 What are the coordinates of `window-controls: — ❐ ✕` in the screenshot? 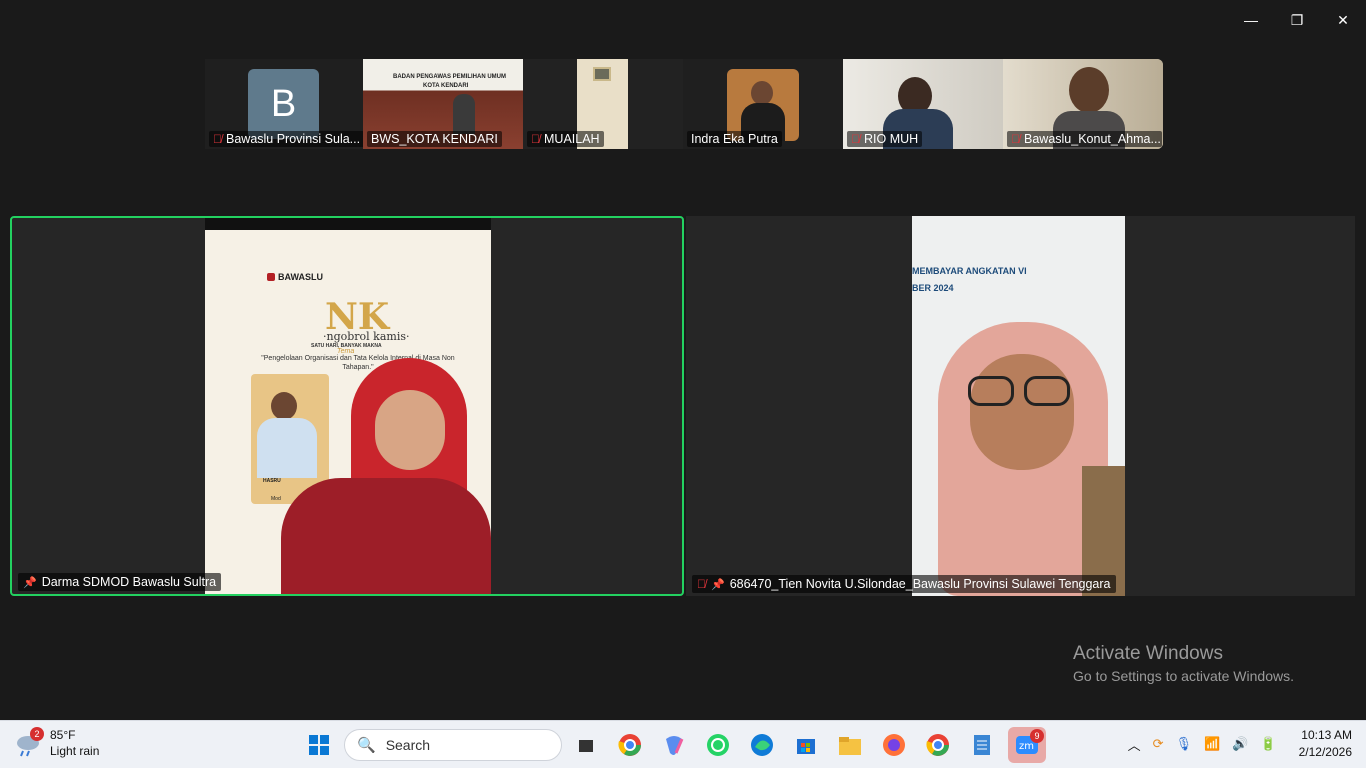 It's located at (1297, 20).